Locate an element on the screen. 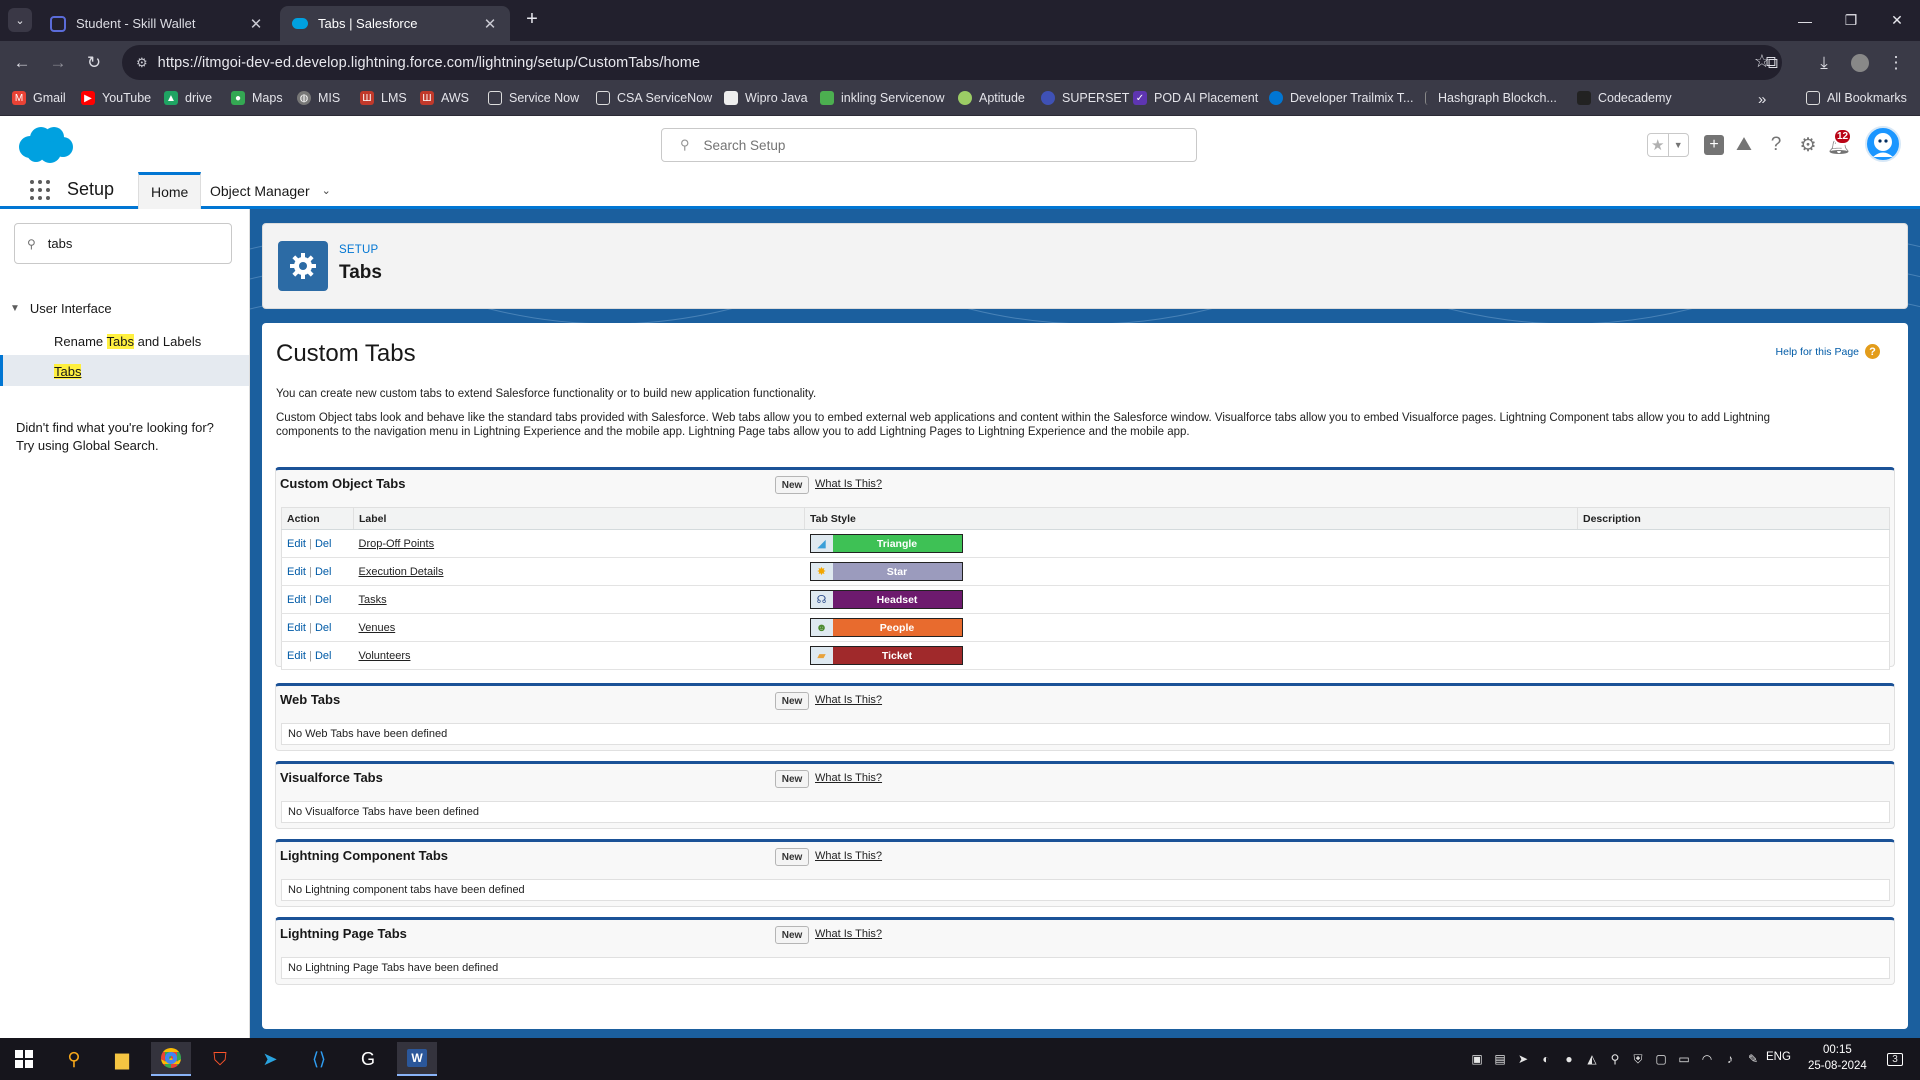 The width and height of the screenshot is (1920, 1080). brave-icon: ⛉ is located at coordinates (220, 1059).